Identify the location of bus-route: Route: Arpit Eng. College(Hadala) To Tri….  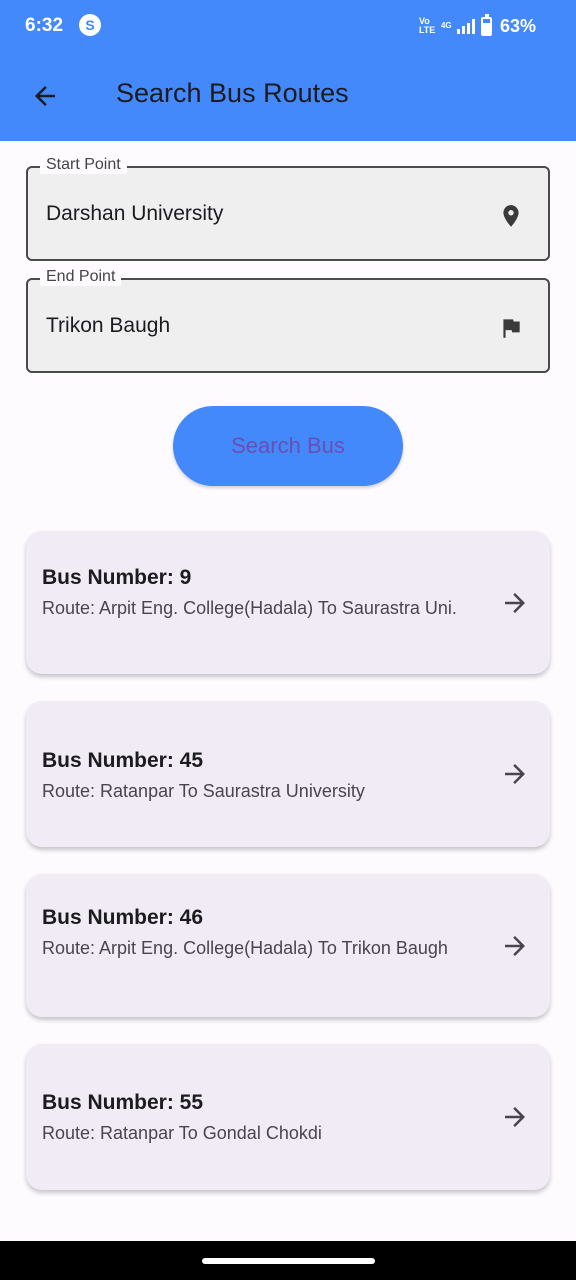
(245, 948).